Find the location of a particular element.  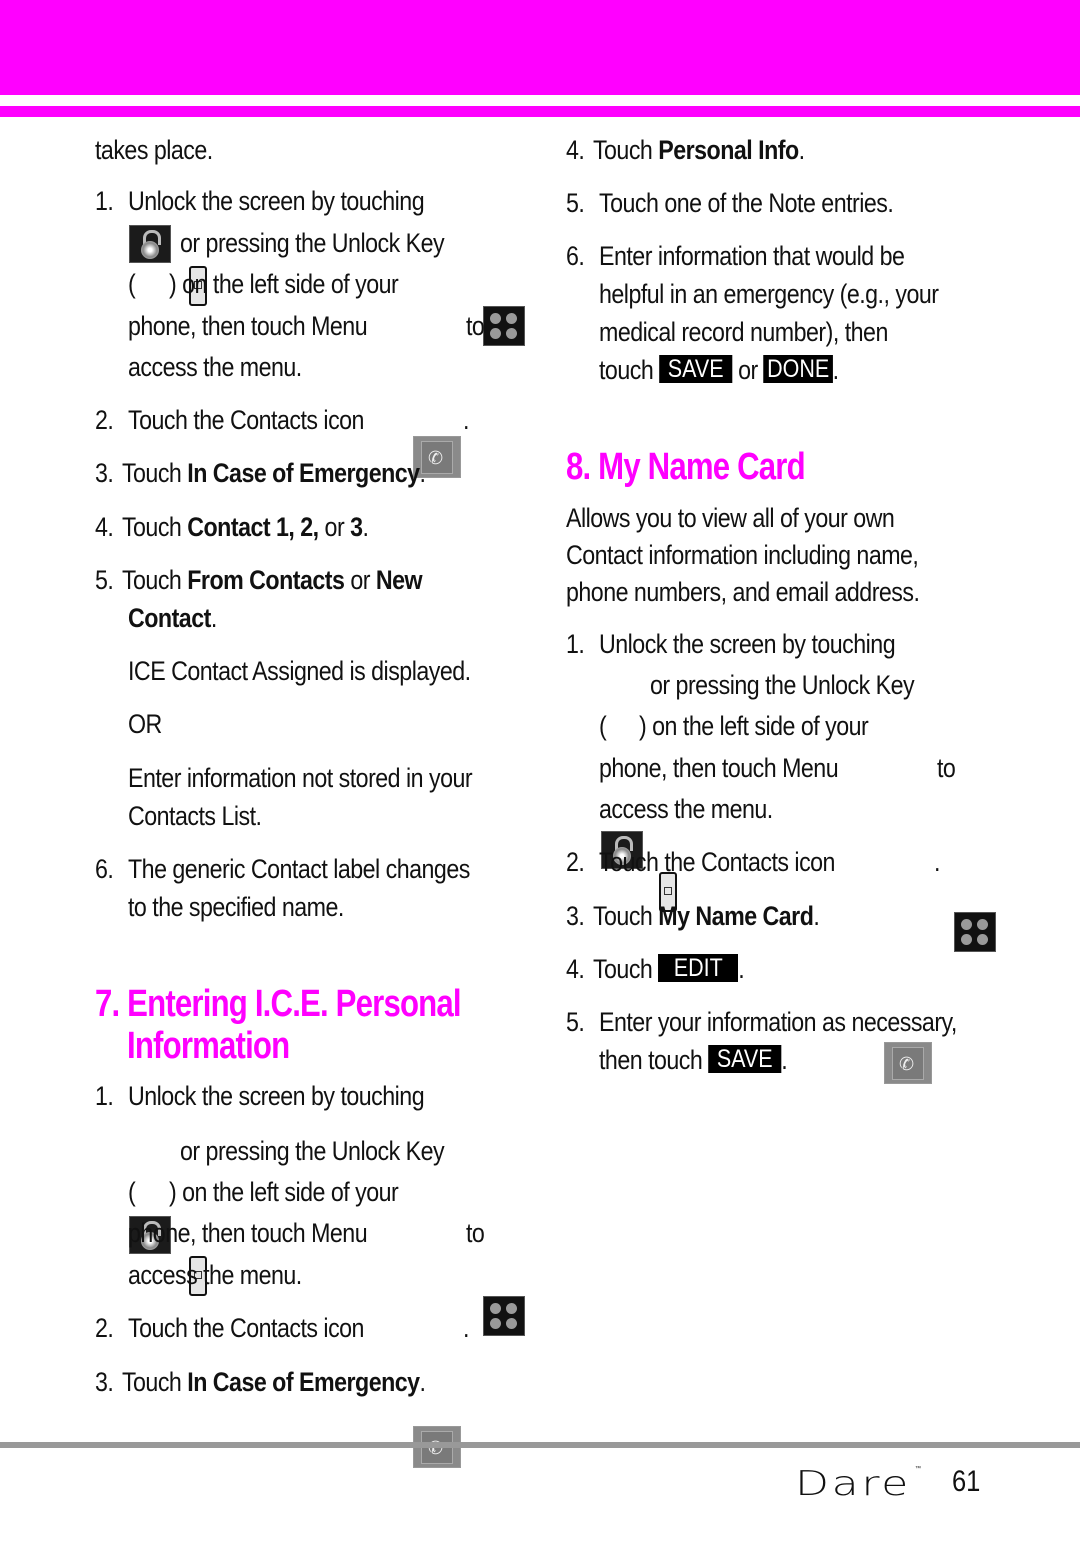

note-text: Enter information not stored in your is located at coordinates (300, 778).